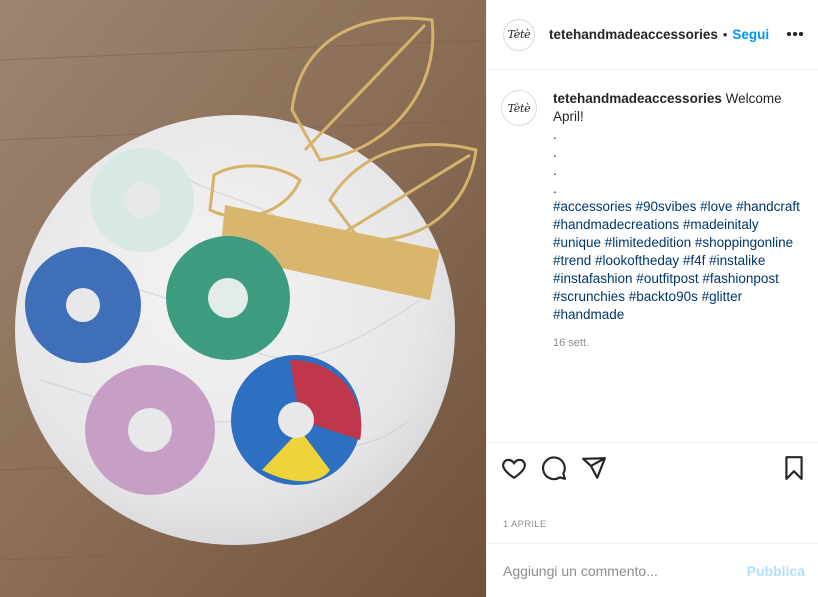 The width and height of the screenshot is (818, 597). Describe the element at coordinates (652, 465) in the screenshot. I see `action-bar` at that location.